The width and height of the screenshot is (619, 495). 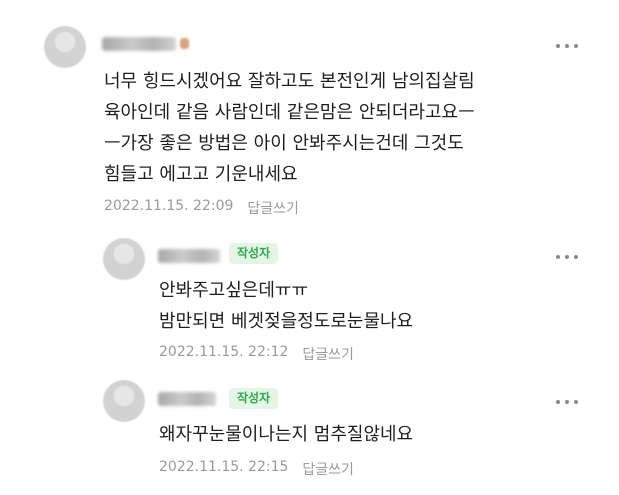 I want to click on comment-meta: 2022.11.15. 22:15 답글쓰기, so click(x=256, y=469).